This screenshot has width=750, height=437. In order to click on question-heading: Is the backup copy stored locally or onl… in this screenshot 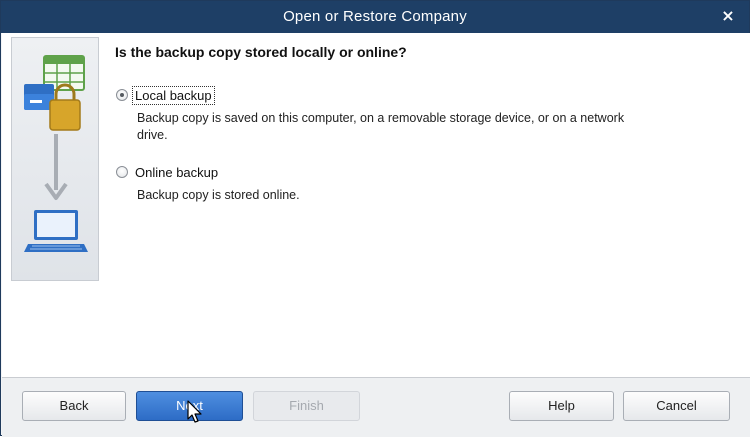, I will do `click(261, 52)`.